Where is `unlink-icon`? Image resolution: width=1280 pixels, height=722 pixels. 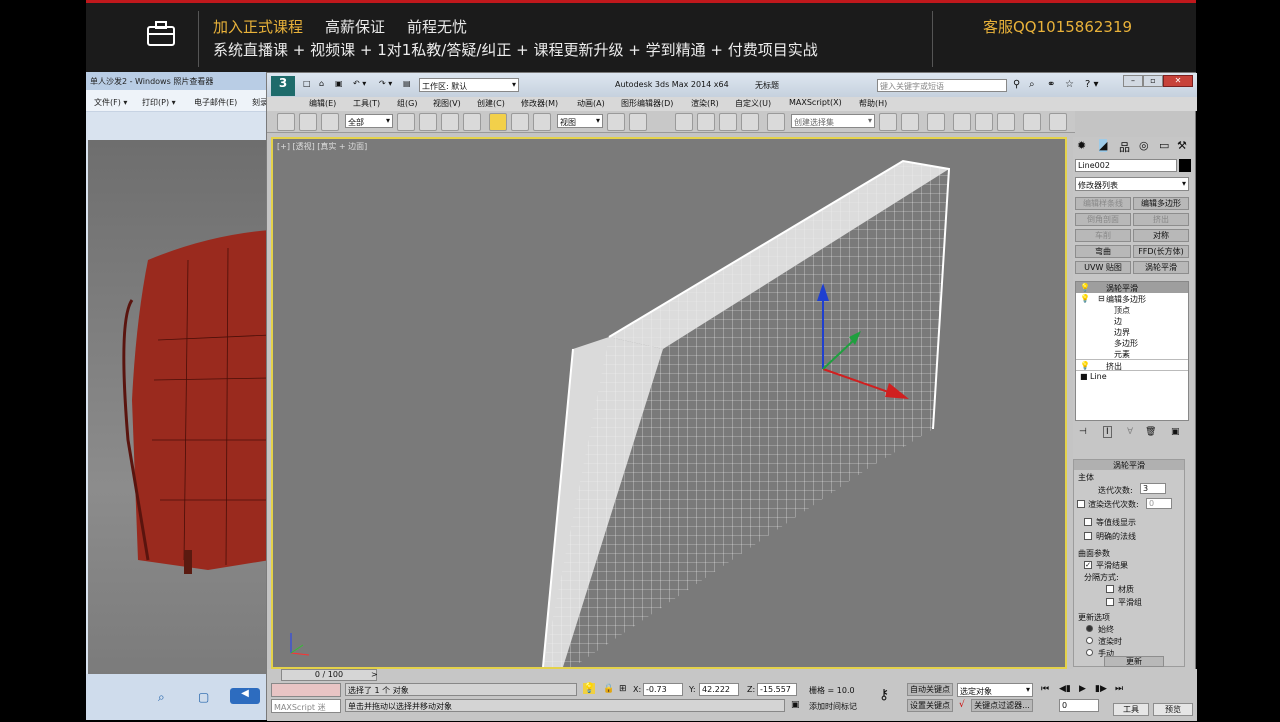 unlink-icon is located at coordinates (308, 122).